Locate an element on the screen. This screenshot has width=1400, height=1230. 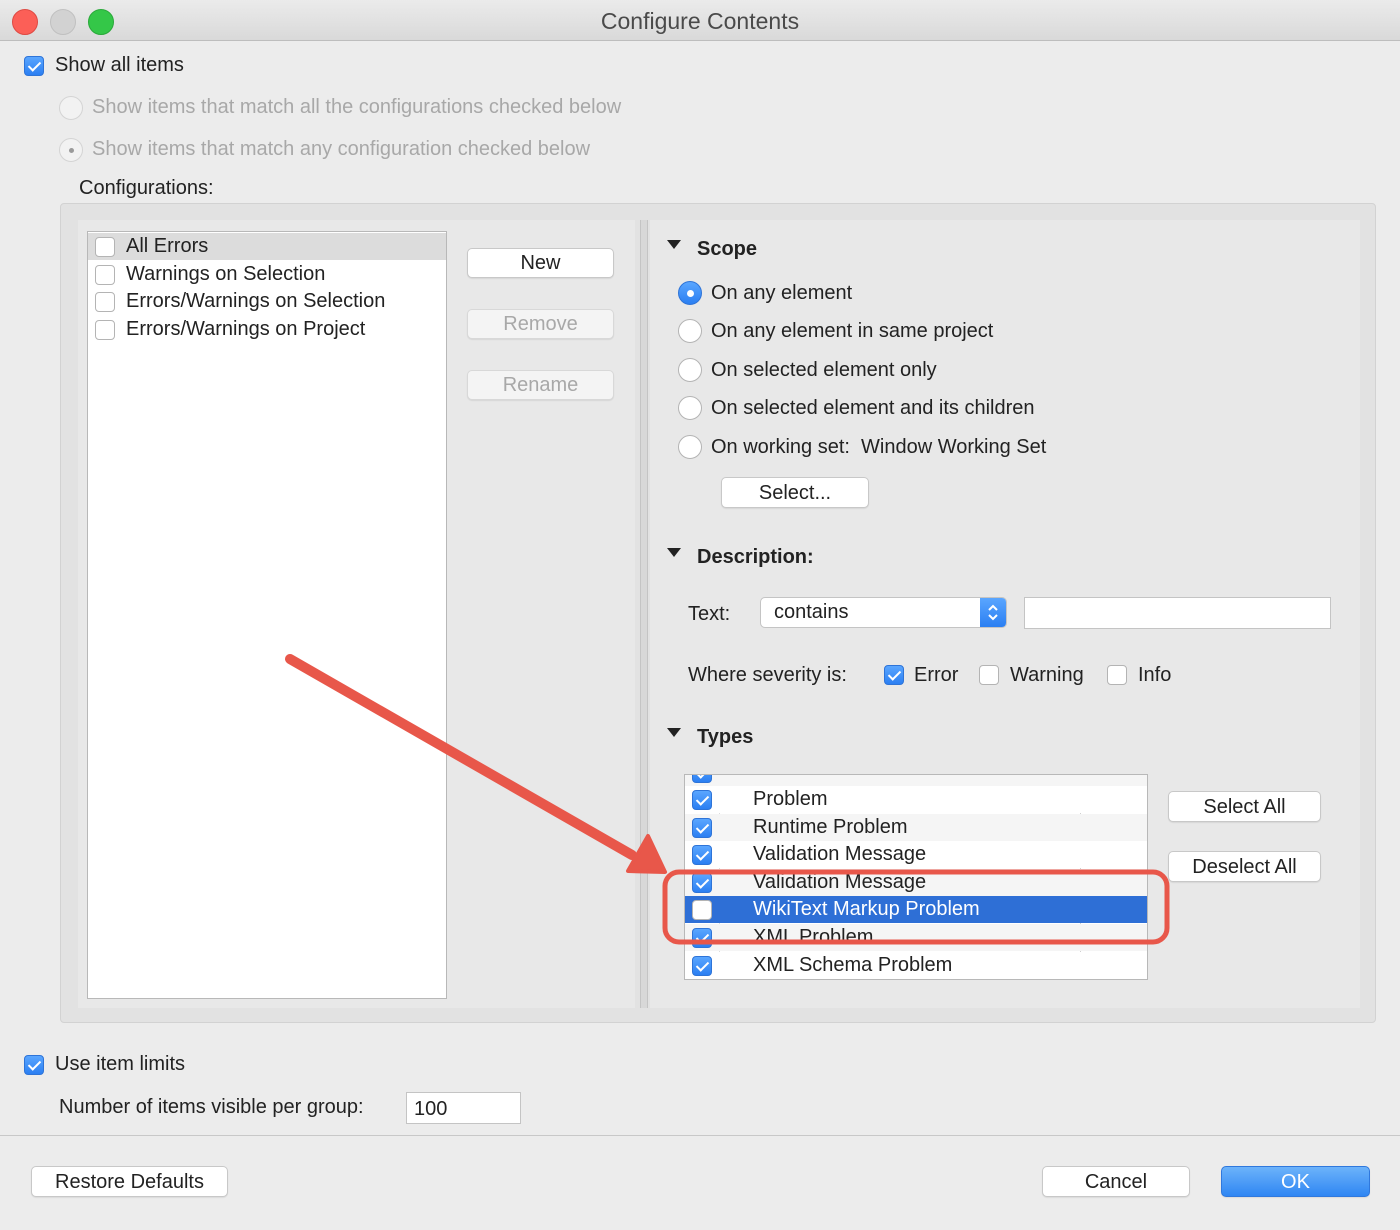
list-item: Errors/Warnings on Selection is located at coordinates (267, 301).